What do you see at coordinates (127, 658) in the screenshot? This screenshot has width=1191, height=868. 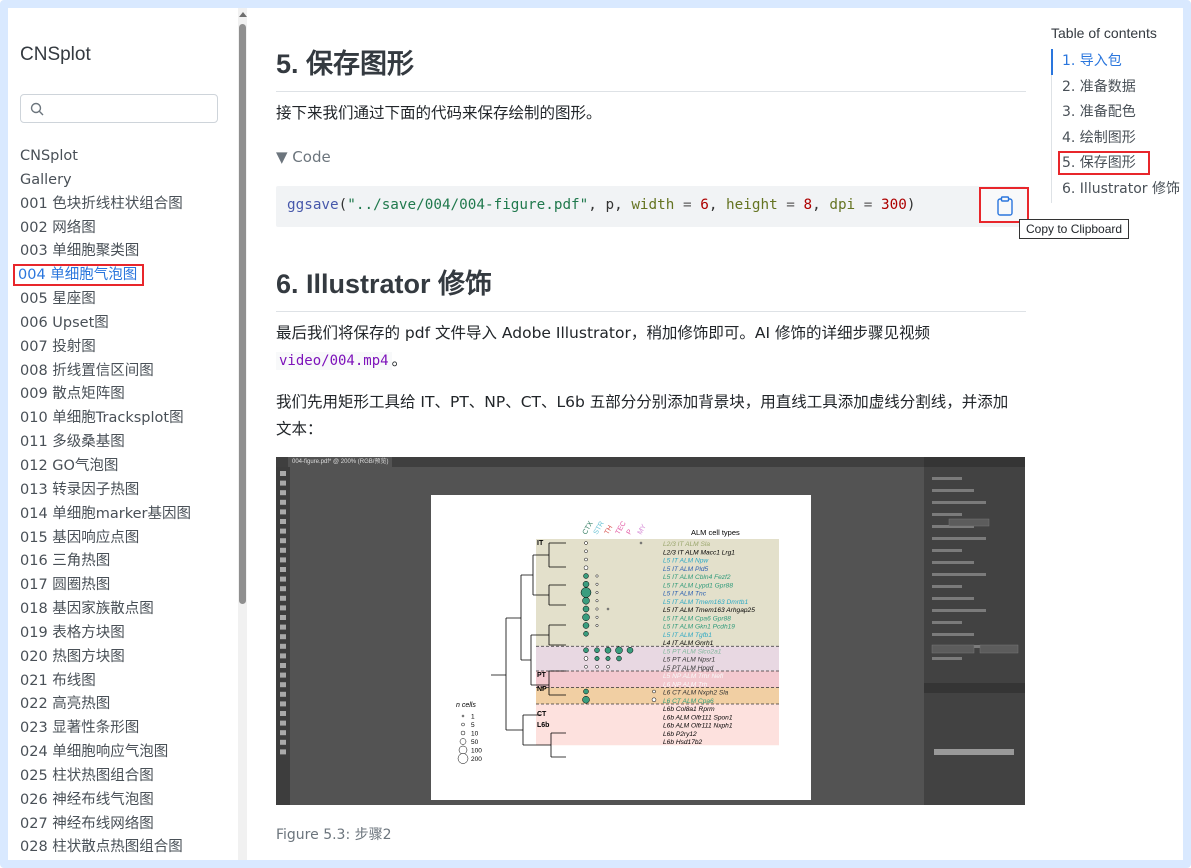 I see `sidebar-item: 020 热图方块图` at bounding box center [127, 658].